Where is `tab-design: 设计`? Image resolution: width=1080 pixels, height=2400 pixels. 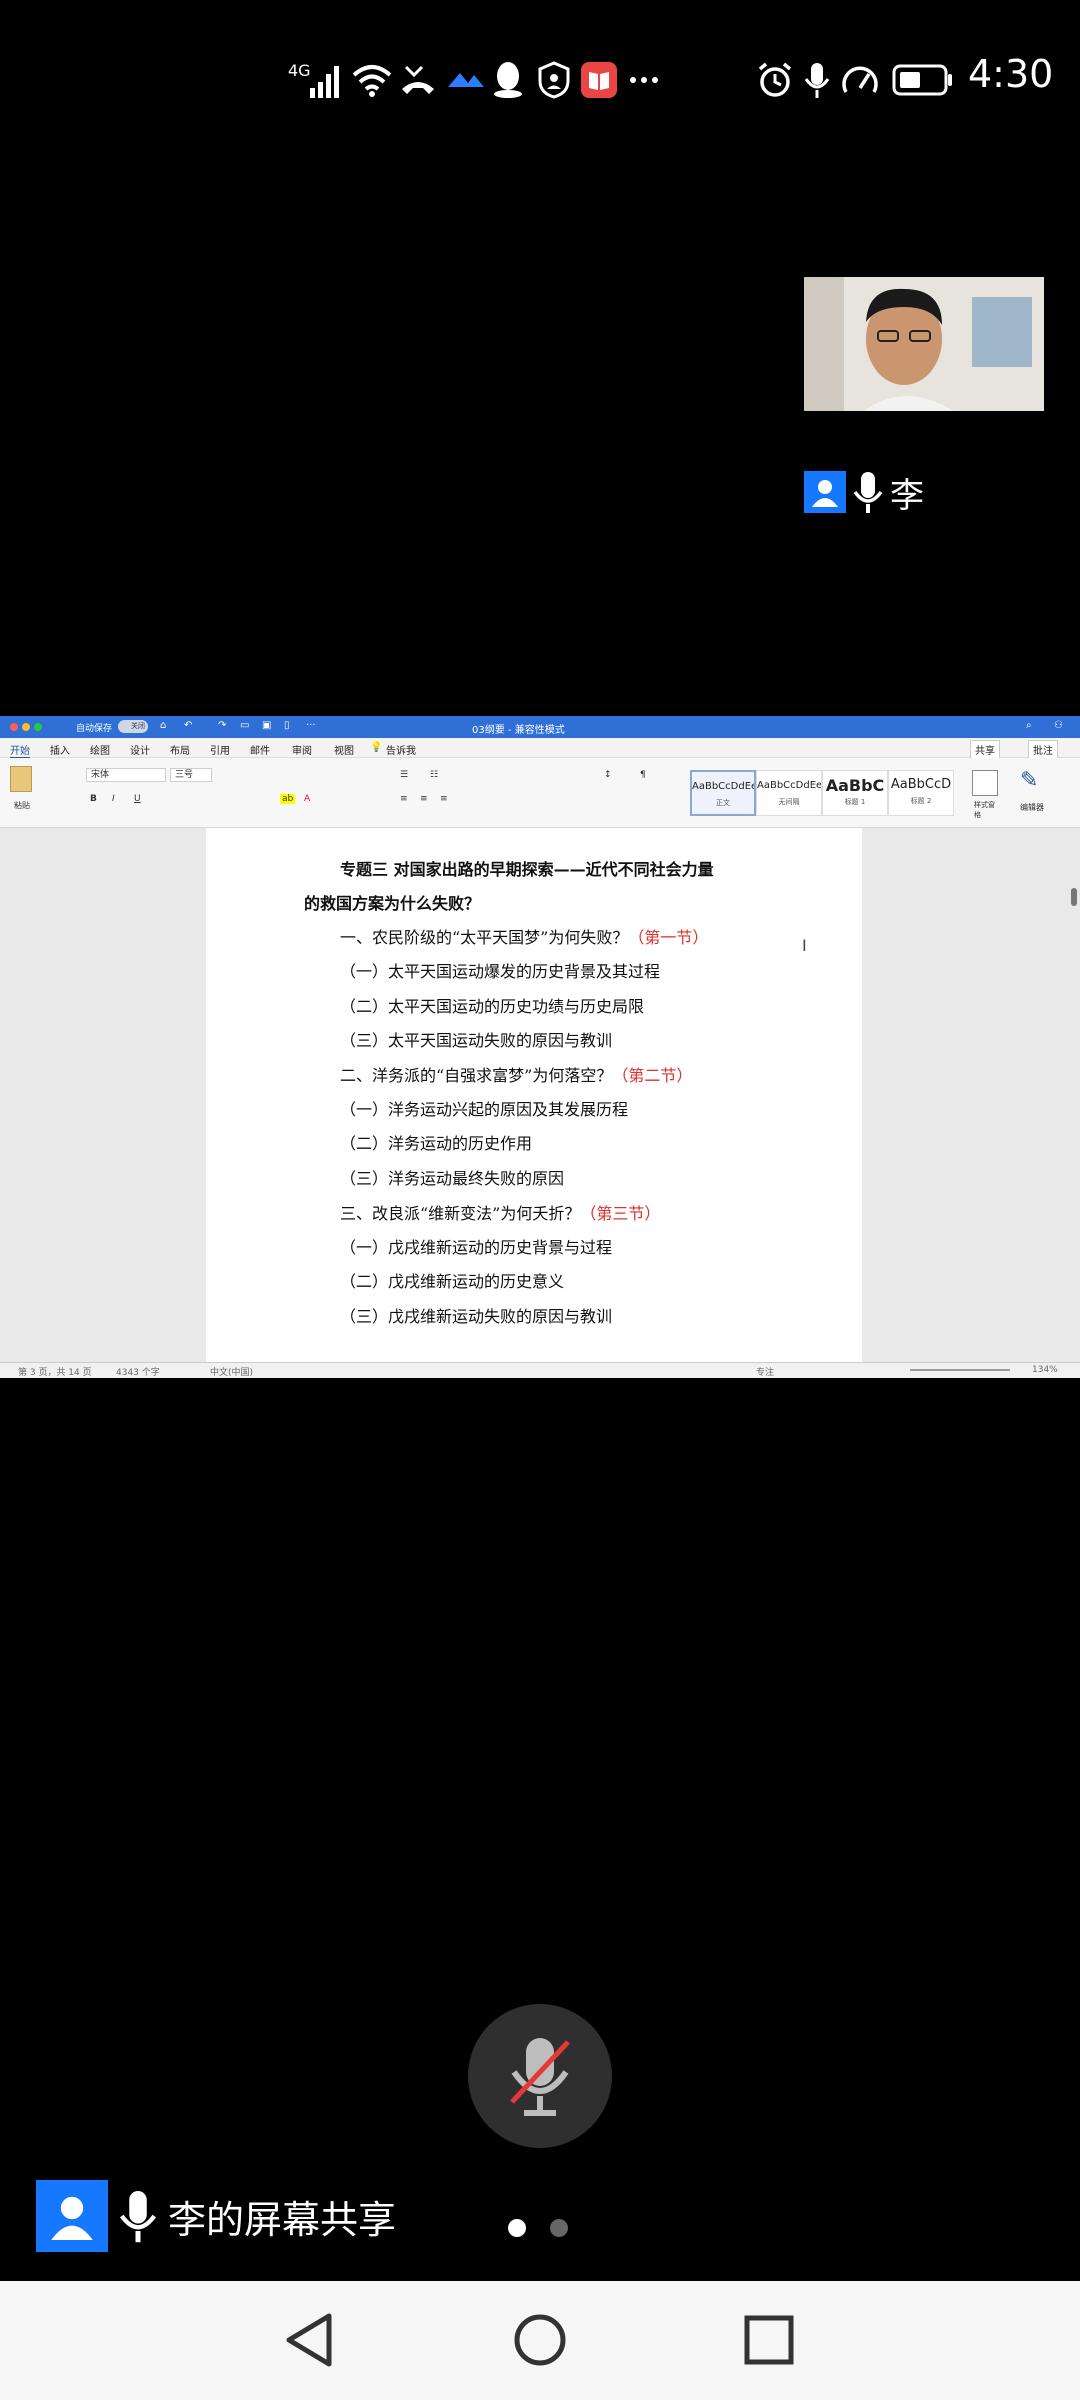
tab-design: 设计 is located at coordinates (140, 749).